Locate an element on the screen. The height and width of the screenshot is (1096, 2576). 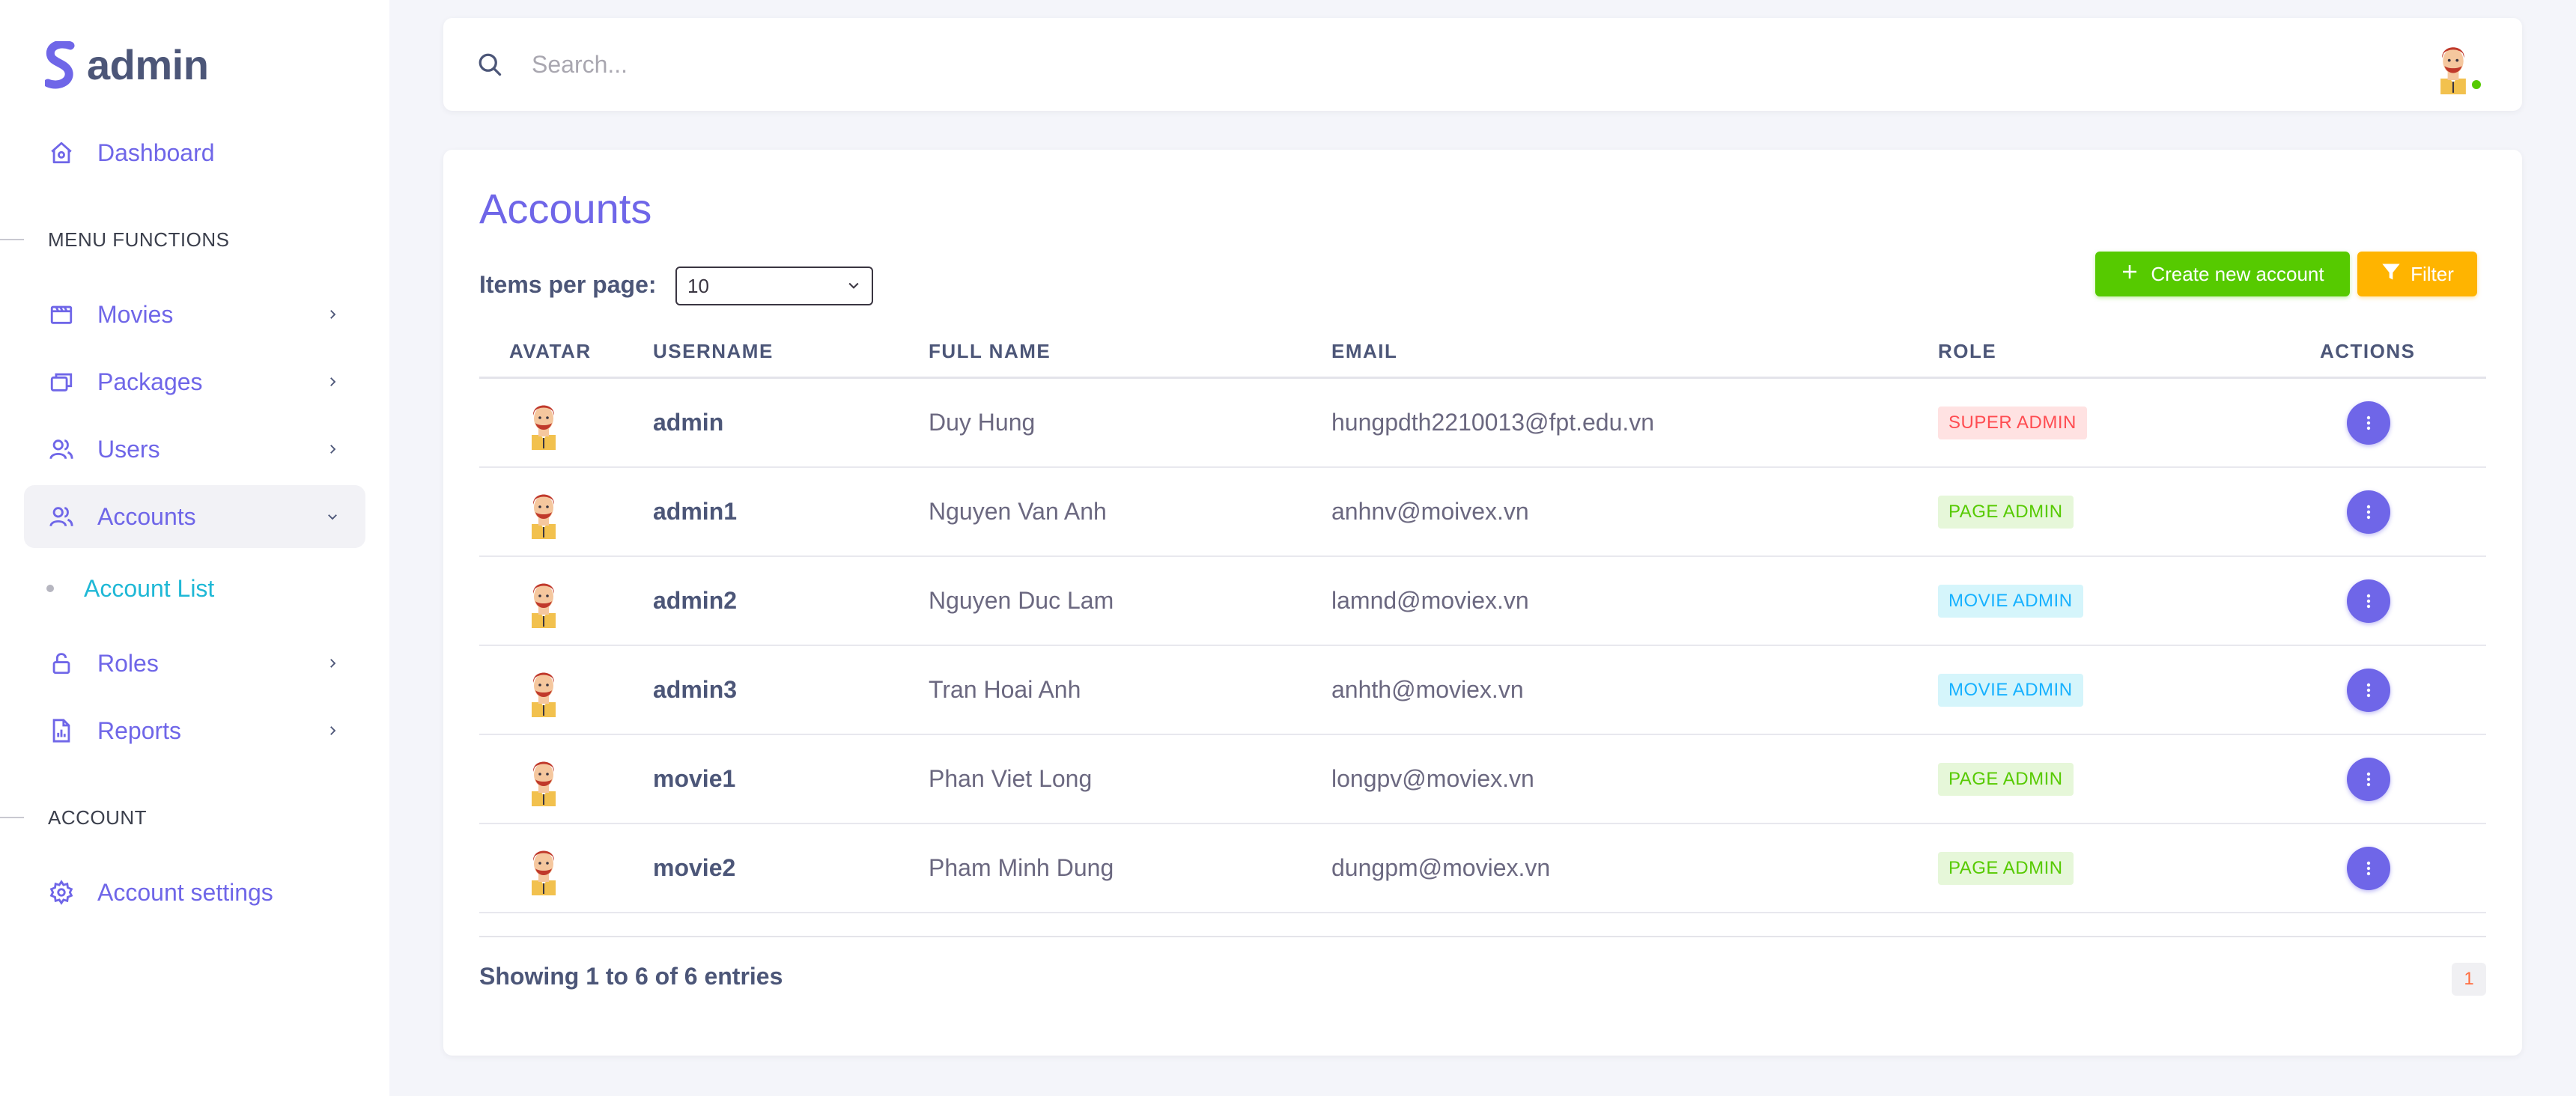
pagination-page-button: 1 is located at coordinates (2469, 980).